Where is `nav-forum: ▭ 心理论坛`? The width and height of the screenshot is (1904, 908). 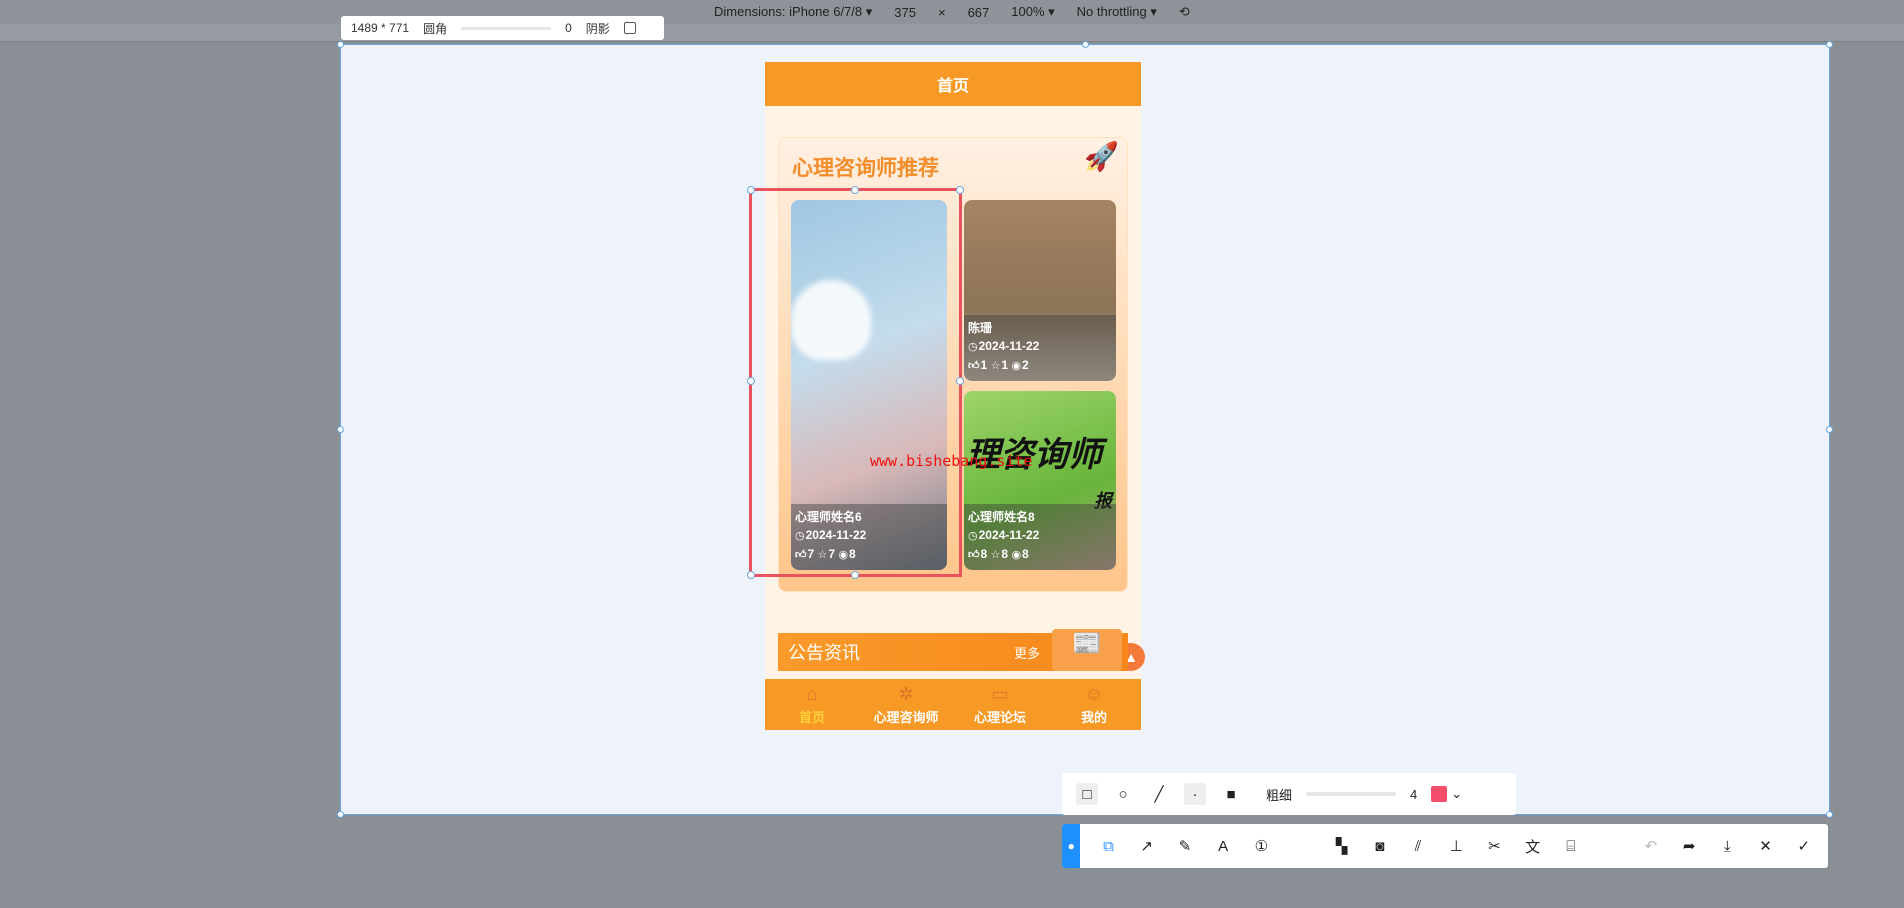 nav-forum: ▭ 心理论坛 is located at coordinates (1000, 704).